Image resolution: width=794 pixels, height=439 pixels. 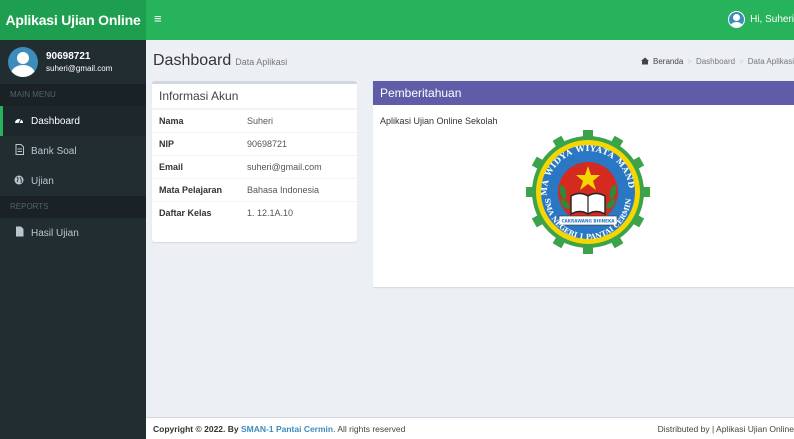 What do you see at coordinates (42, 181) in the screenshot?
I see `sidebar-item-label: Ujian` at bounding box center [42, 181].